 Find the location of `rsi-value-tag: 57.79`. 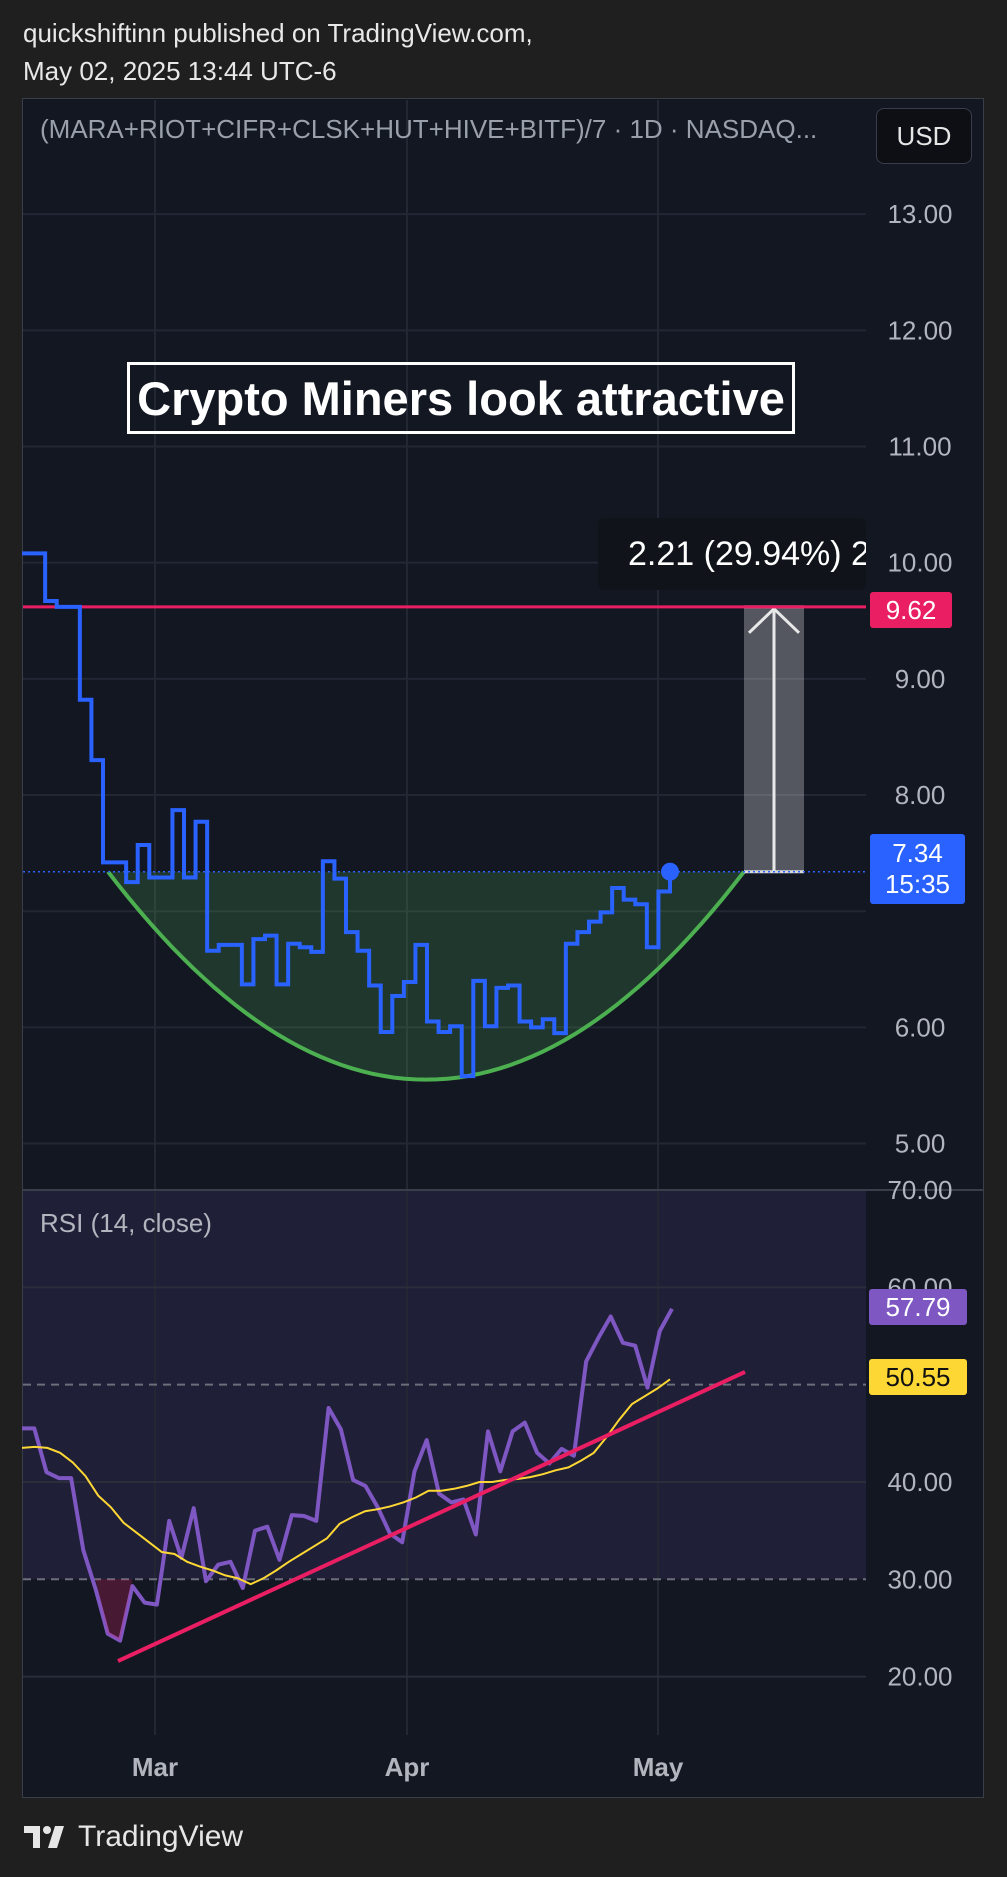

rsi-value-tag: 57.79 is located at coordinates (918, 1307).